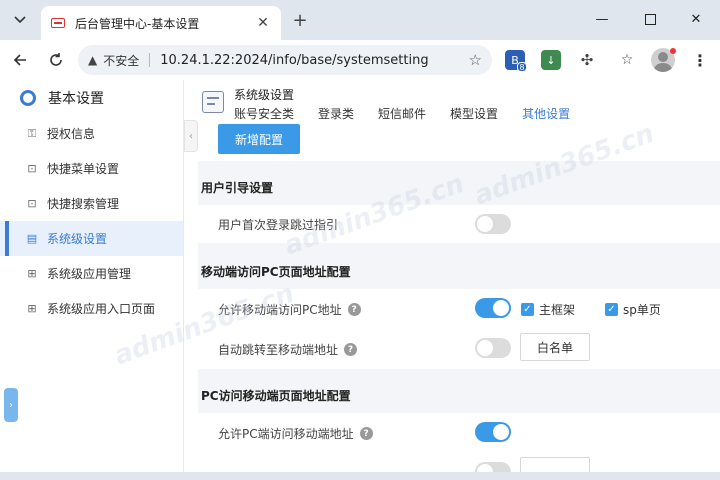 This screenshot has height=480, width=720. Describe the element at coordinates (522, 67) in the screenshot. I see `extension-badge: 8` at that location.